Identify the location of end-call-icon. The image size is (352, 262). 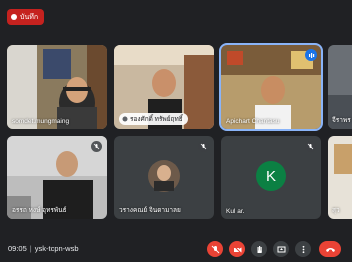
(330, 249).